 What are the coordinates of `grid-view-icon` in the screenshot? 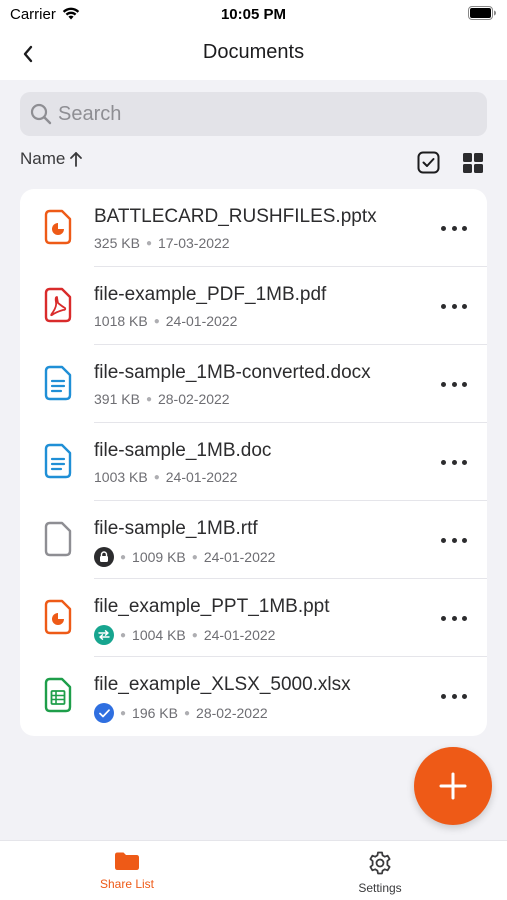 It's located at (473, 163).